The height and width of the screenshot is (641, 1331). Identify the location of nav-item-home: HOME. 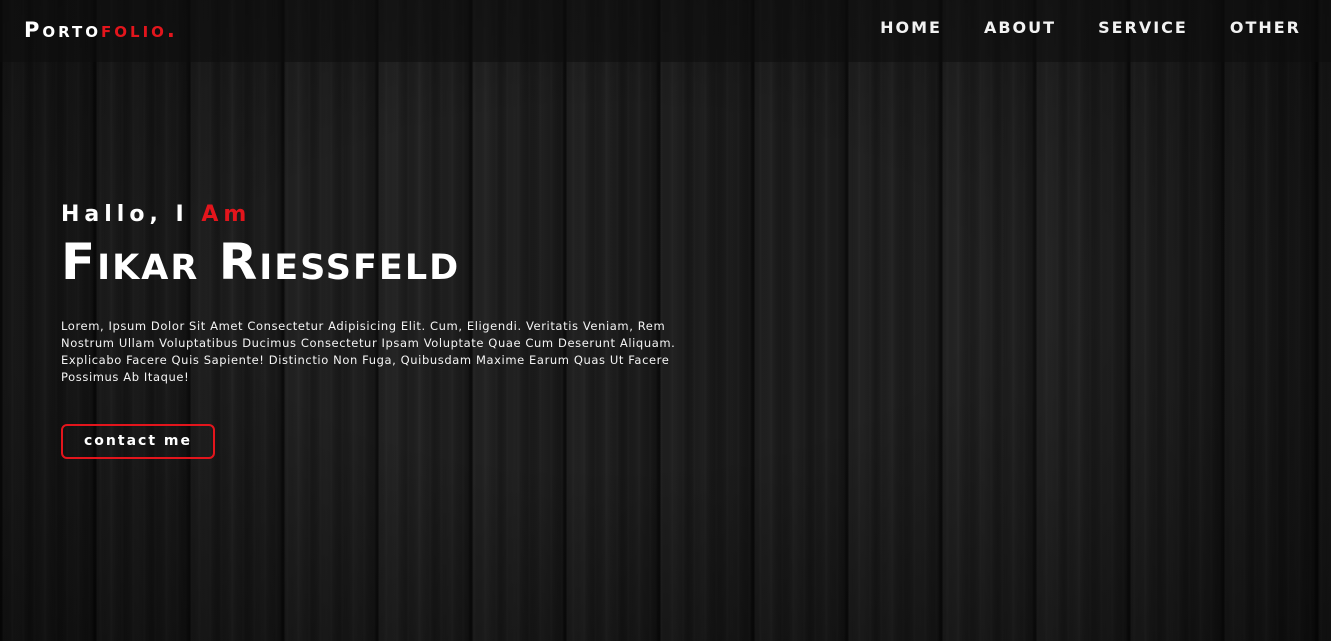
(911, 28).